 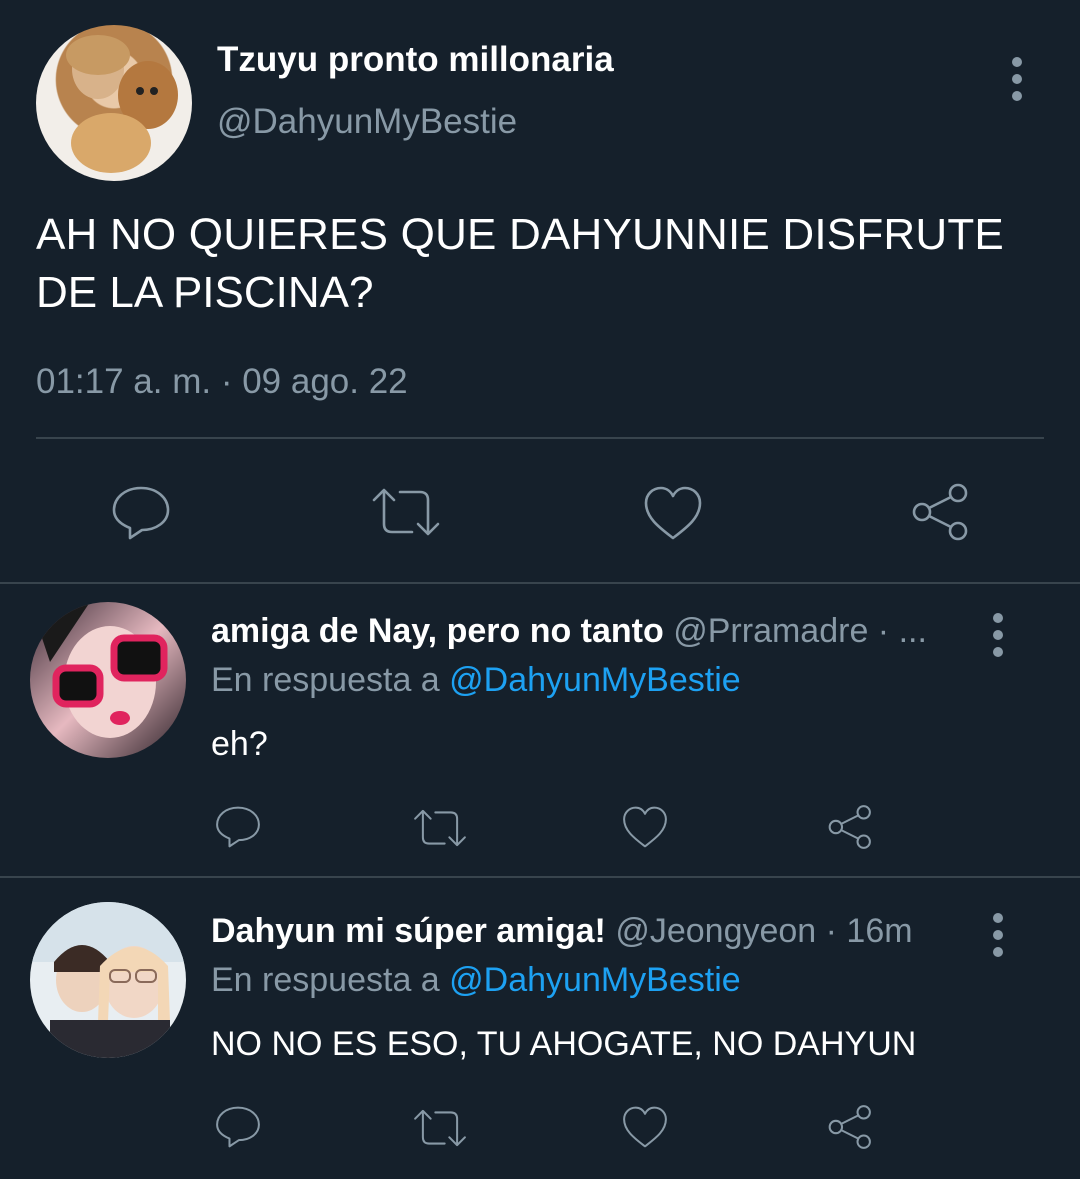 I want to click on reply-2-retweet-icon, so click(x=440, y=1128).